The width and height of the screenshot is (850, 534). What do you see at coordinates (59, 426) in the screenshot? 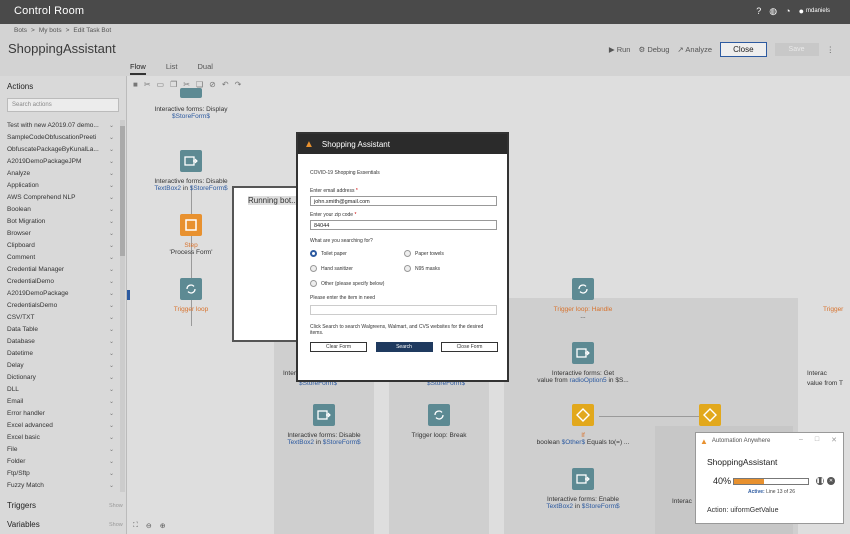
I see `action-item: Excel advanced ⌄` at bounding box center [59, 426].